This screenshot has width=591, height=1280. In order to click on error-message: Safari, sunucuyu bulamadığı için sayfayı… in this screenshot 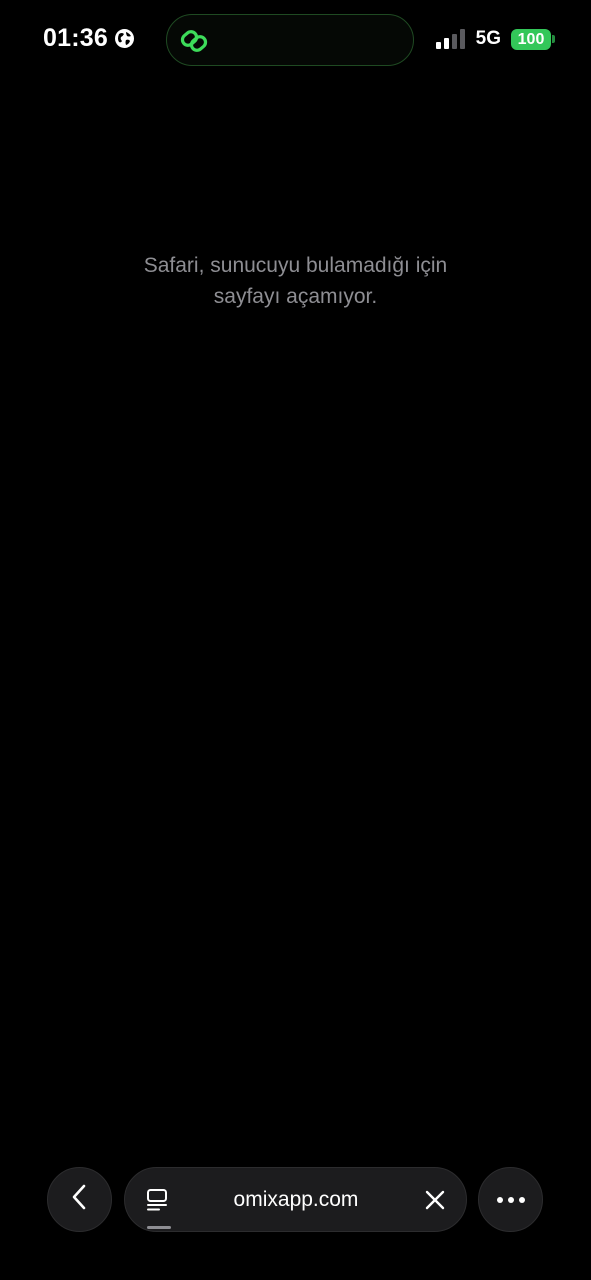, I will do `click(295, 281)`.